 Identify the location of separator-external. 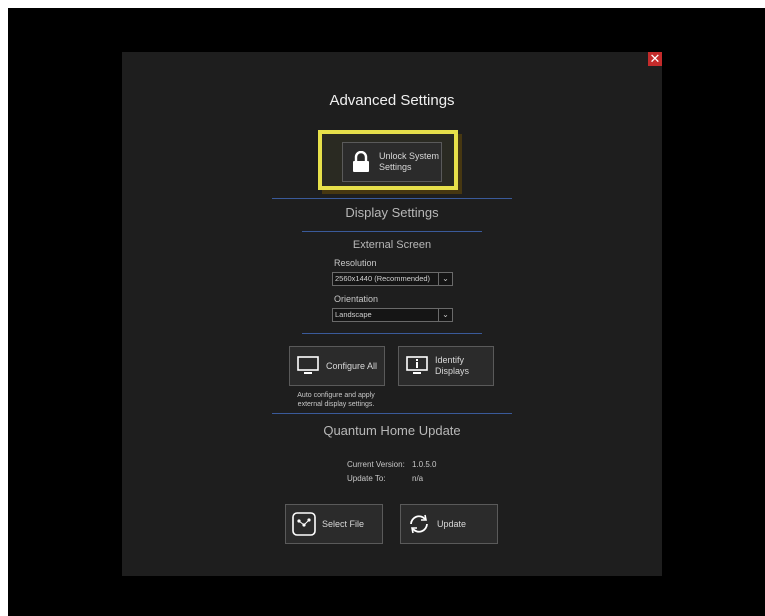
(392, 333).